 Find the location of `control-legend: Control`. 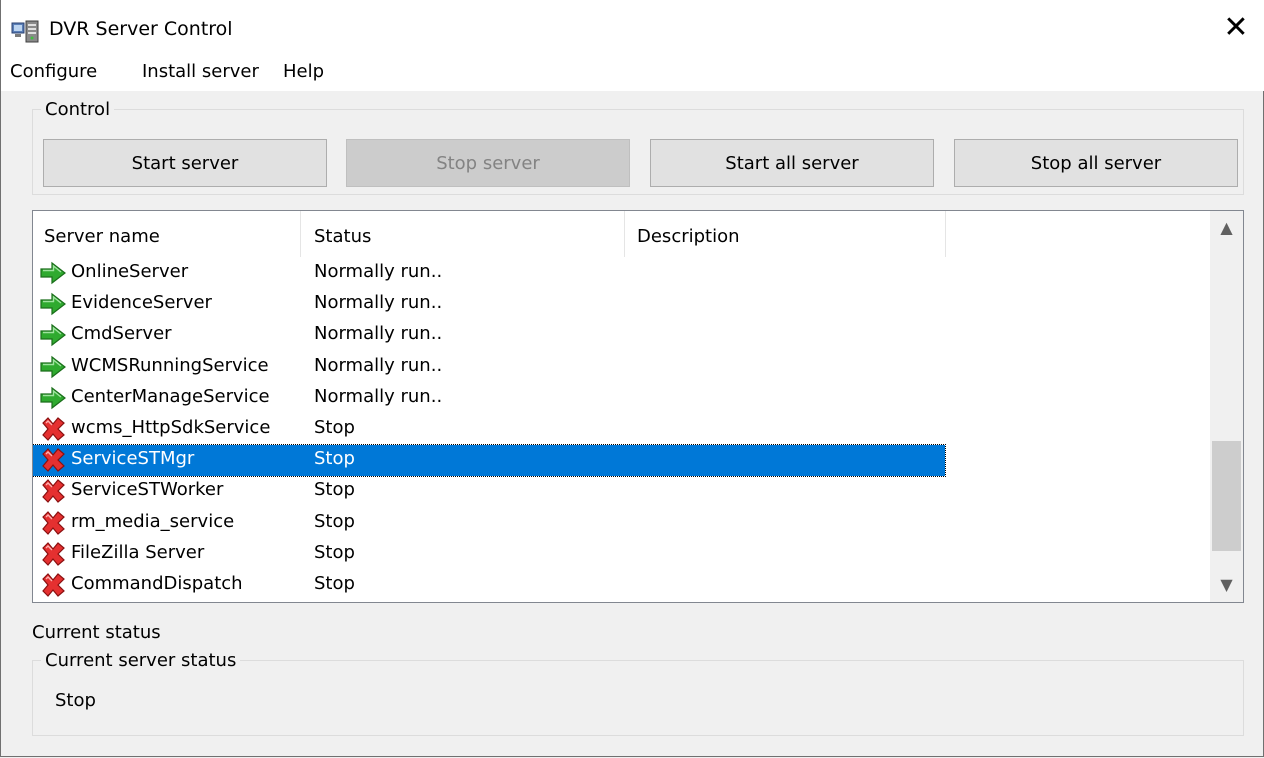

control-legend: Control is located at coordinates (78, 109).